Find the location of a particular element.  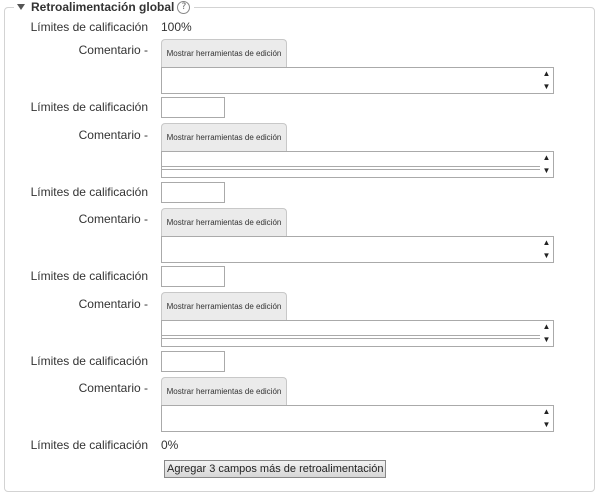

grade-boundary-value-last: 0% is located at coordinates (170, 445).